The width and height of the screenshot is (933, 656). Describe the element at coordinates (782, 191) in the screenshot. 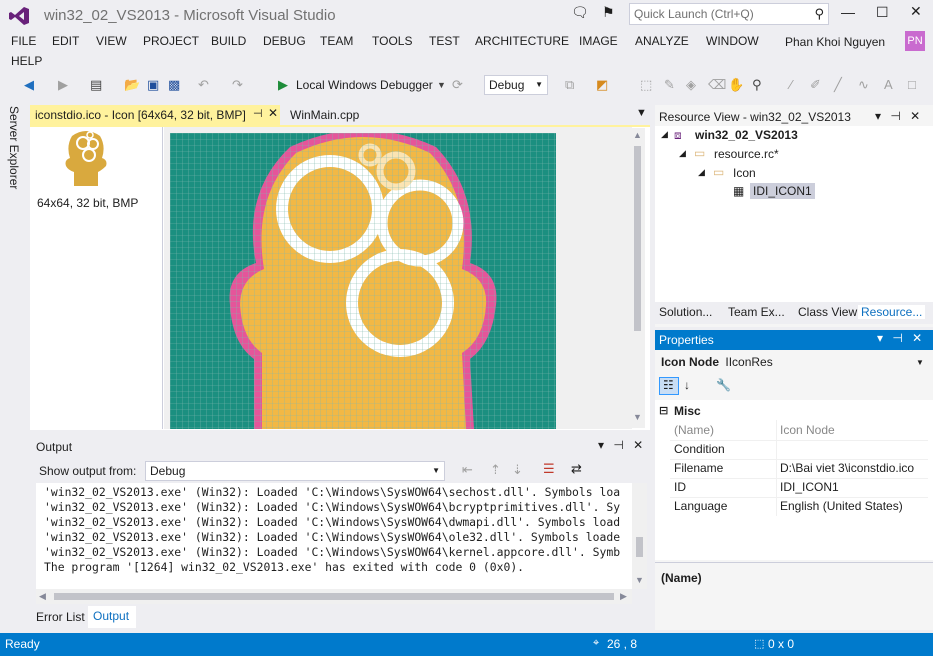

I see `tree-idi-icon1: IDI_ICON1` at that location.